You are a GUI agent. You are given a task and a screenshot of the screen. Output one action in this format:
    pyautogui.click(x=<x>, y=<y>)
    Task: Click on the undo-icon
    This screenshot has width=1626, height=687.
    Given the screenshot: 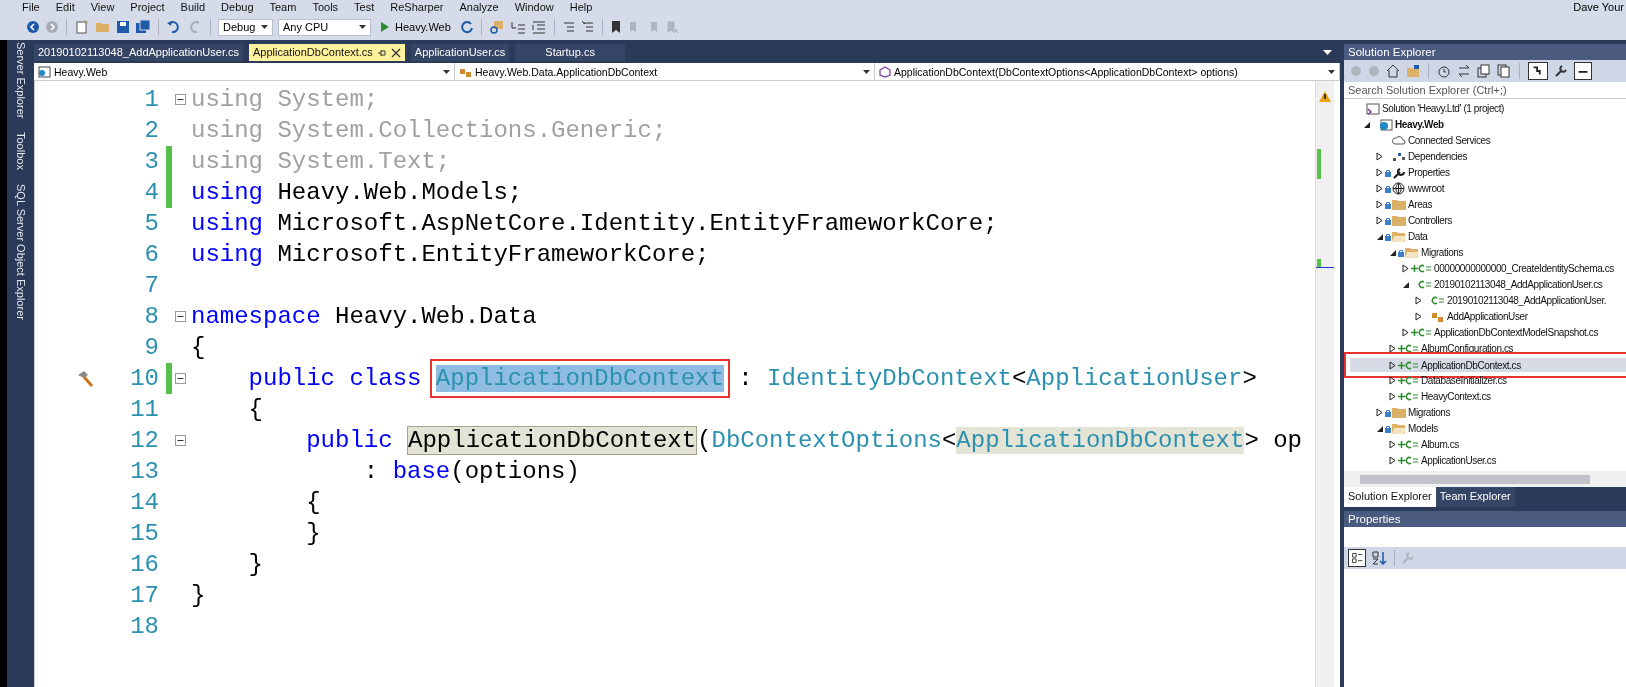 What is the action you would take?
    pyautogui.click(x=174, y=27)
    